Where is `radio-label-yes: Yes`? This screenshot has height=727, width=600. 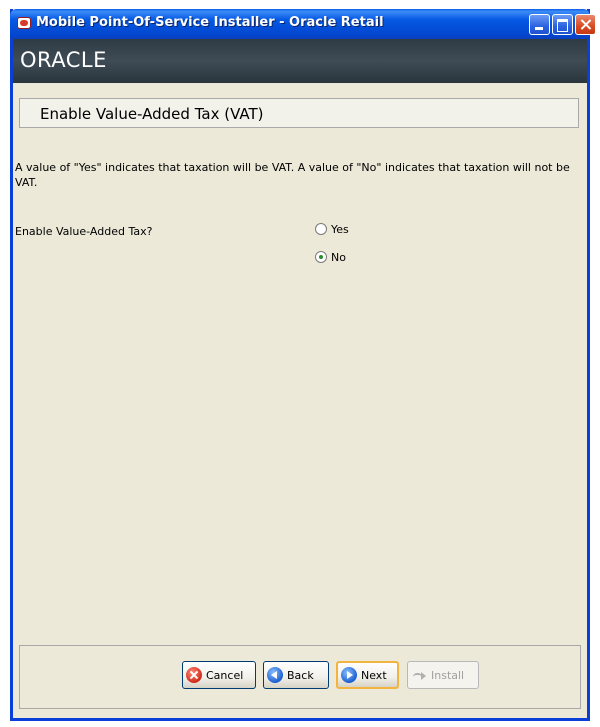 radio-label-yes: Yes is located at coordinates (340, 229).